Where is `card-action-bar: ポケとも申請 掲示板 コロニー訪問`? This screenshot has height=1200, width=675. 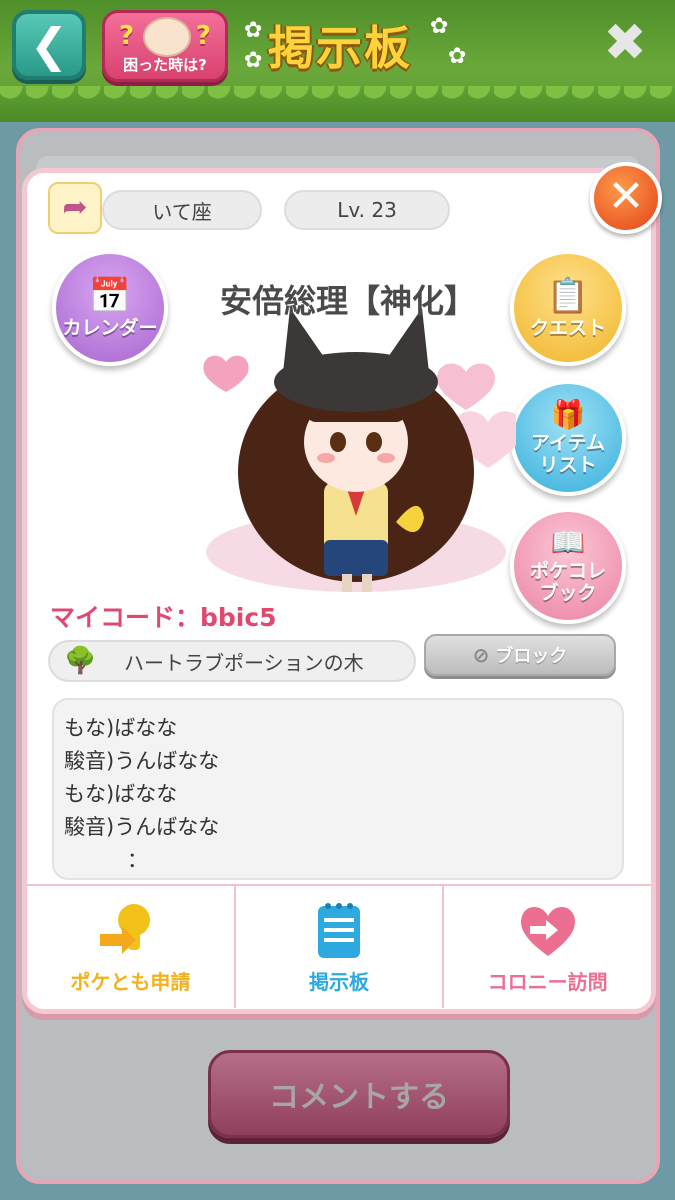 card-action-bar: ポケとも申請 掲示板 コロニー訪問 is located at coordinates (339, 946).